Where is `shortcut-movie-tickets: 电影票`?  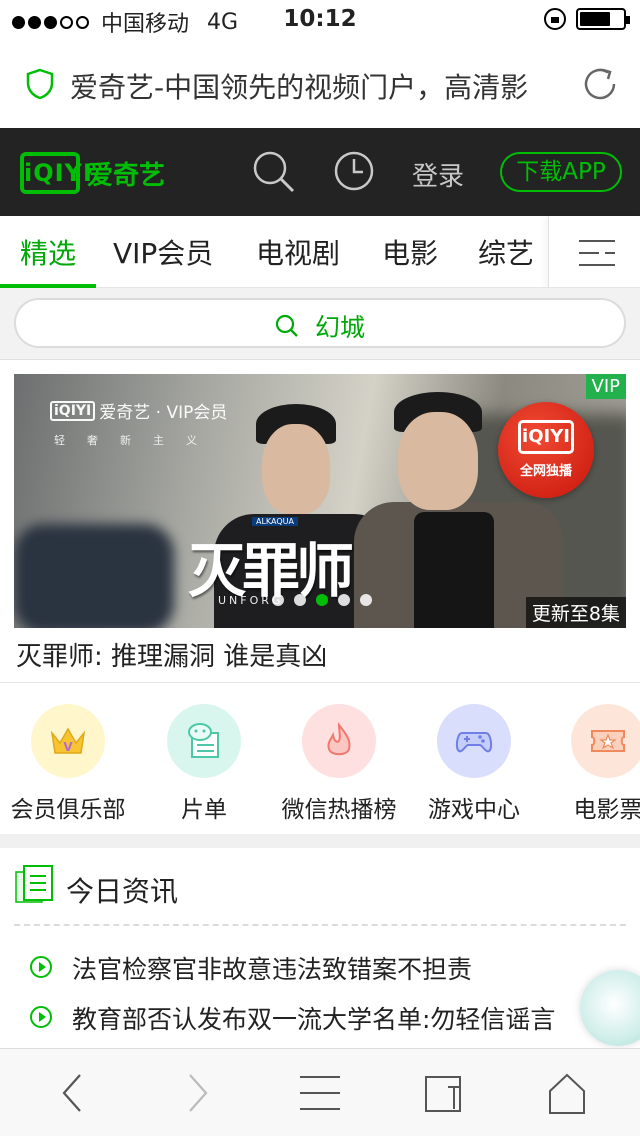 shortcut-movie-tickets: 电影票 is located at coordinates (589, 764).